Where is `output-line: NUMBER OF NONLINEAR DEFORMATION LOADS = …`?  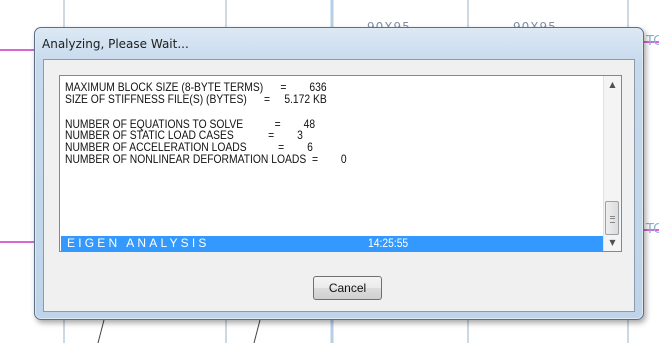
output-line: NUMBER OF NONLINEAR DEFORMATION LOADS = … is located at coordinates (206, 158).